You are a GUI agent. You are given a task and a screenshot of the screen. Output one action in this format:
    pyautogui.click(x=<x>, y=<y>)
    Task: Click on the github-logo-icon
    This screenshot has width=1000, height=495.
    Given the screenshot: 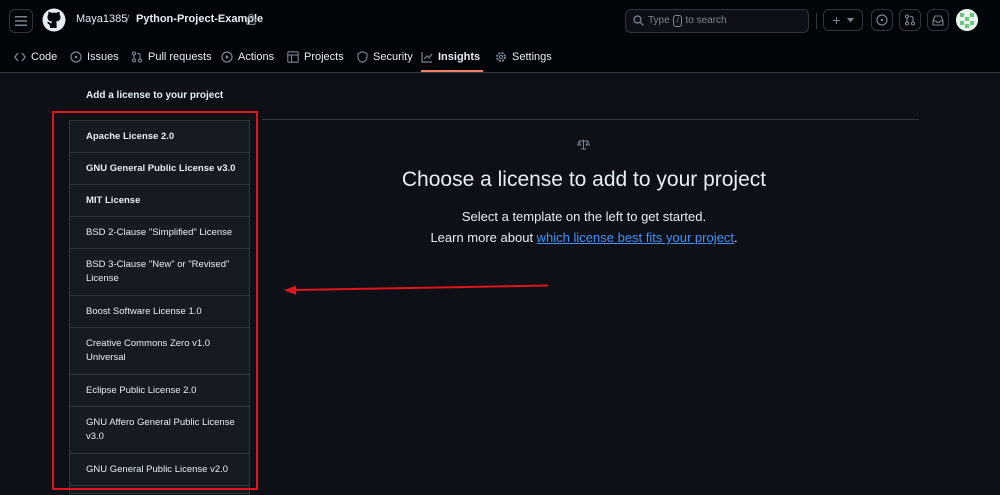 What is the action you would take?
    pyautogui.click(x=54, y=20)
    